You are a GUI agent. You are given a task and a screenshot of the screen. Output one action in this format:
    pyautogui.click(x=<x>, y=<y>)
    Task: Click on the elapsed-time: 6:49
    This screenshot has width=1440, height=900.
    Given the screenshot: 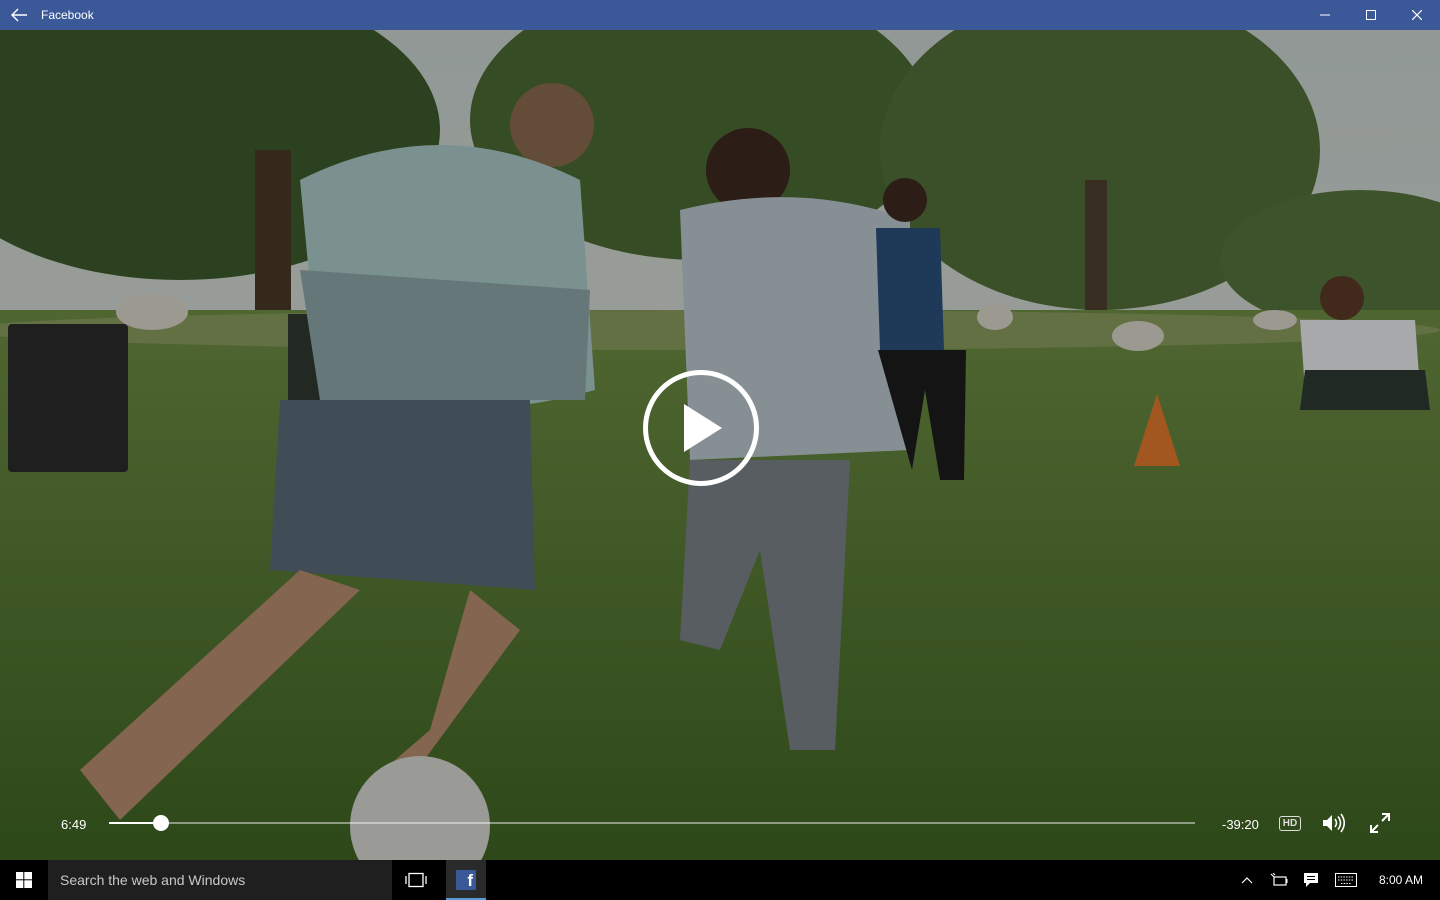 What is the action you would take?
    pyautogui.click(x=74, y=824)
    